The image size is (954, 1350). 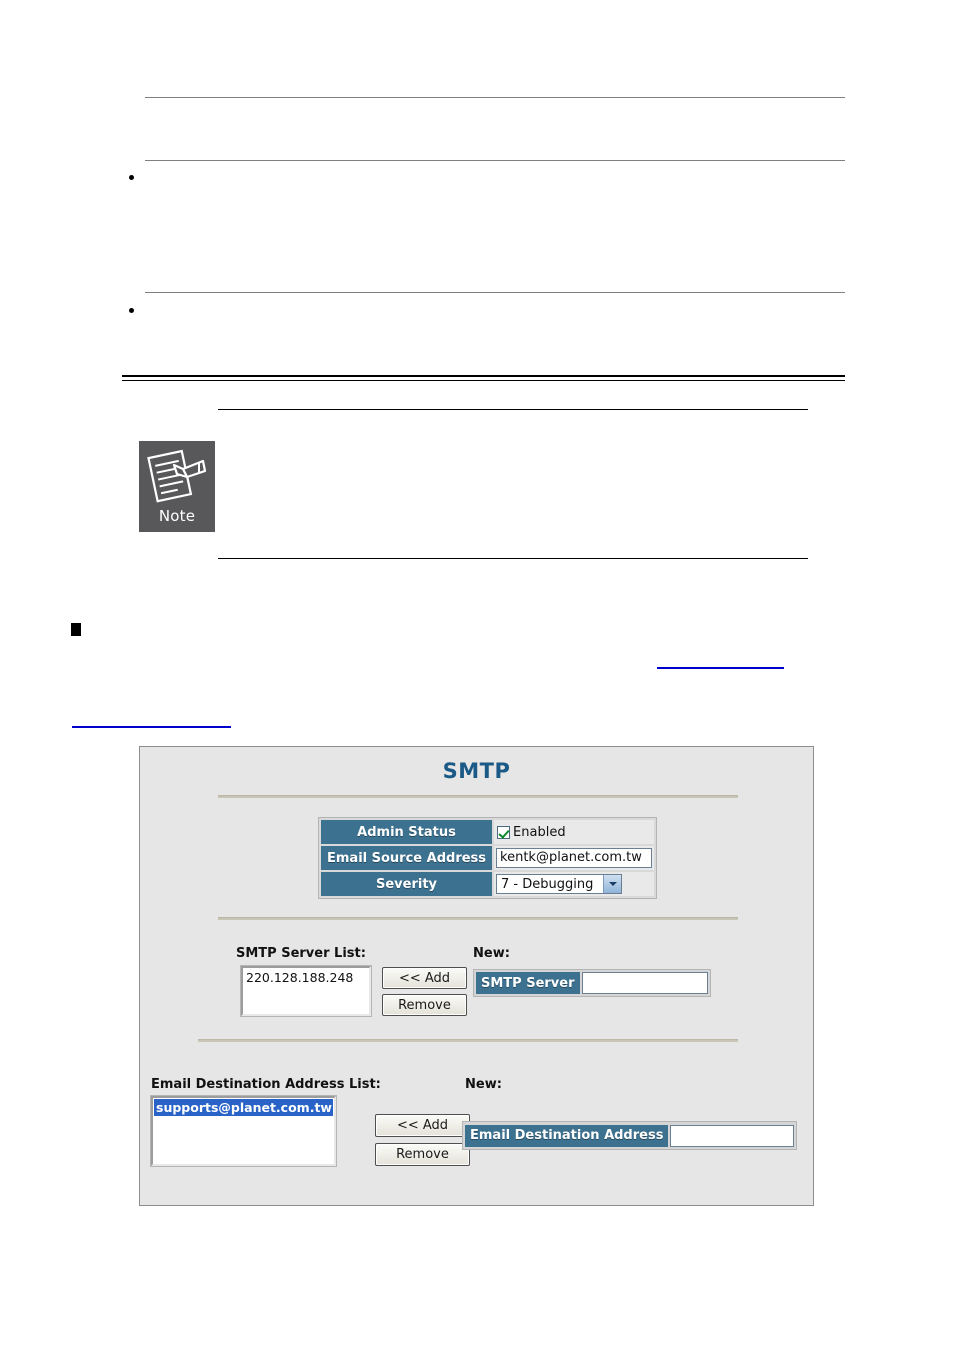 I want to click on table-row-admin-status: Admin Status Enabled, so click(x=488, y=832).